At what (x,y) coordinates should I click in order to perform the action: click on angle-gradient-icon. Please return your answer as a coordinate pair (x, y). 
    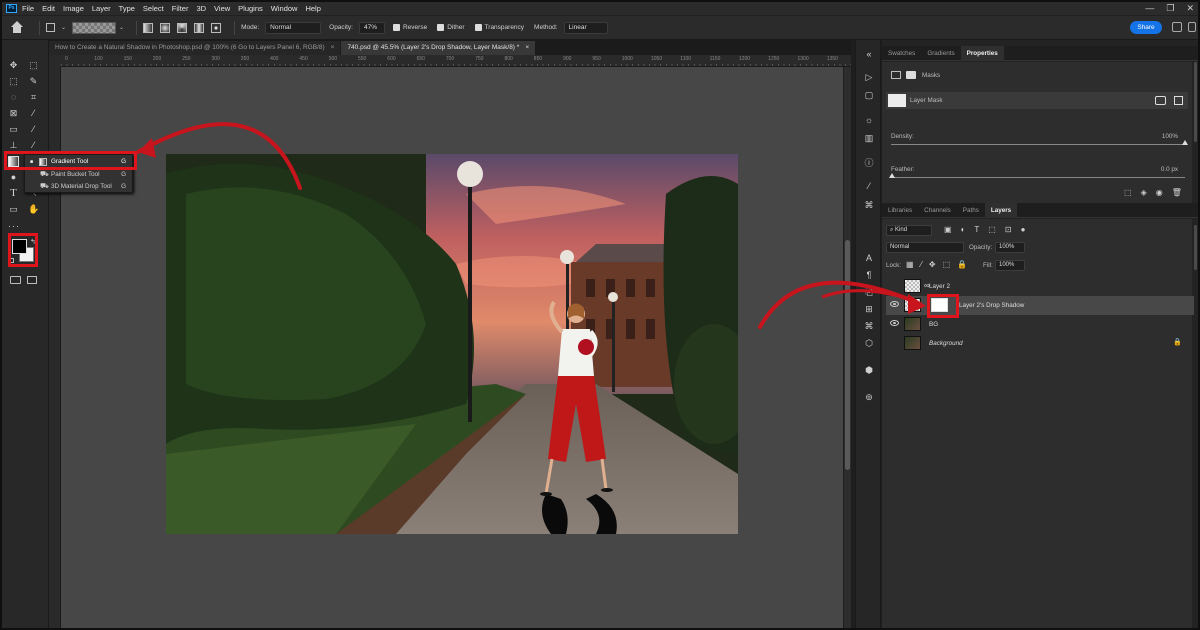
    Looking at the image, I should click on (182, 27).